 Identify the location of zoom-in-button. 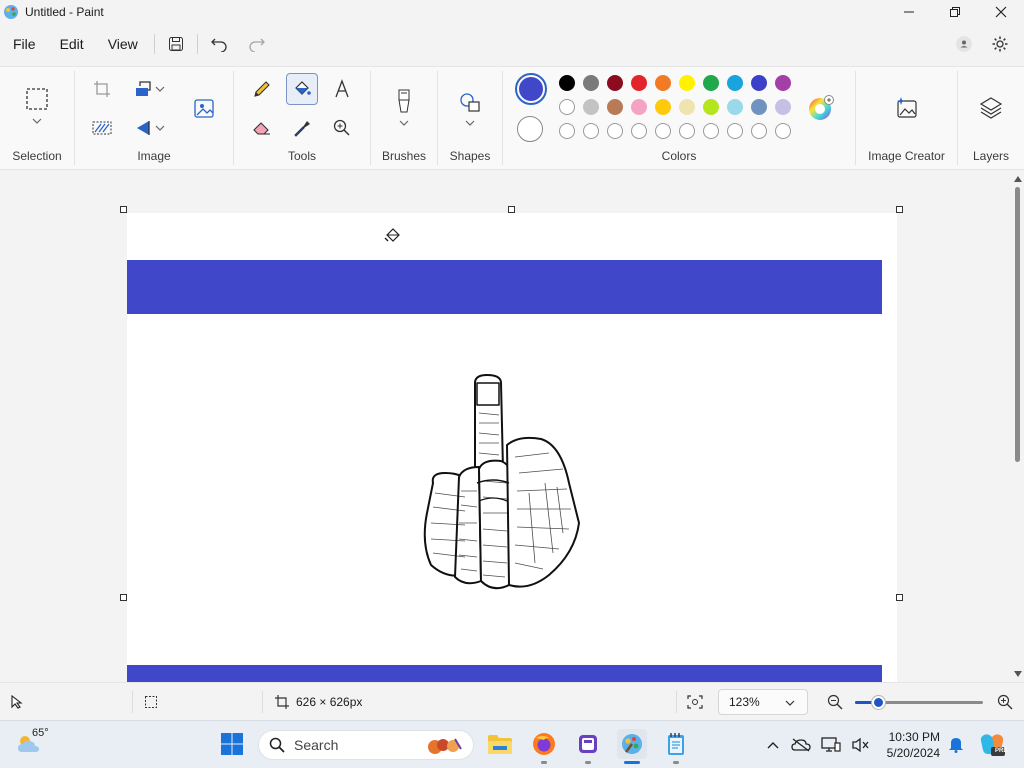
(1005, 702).